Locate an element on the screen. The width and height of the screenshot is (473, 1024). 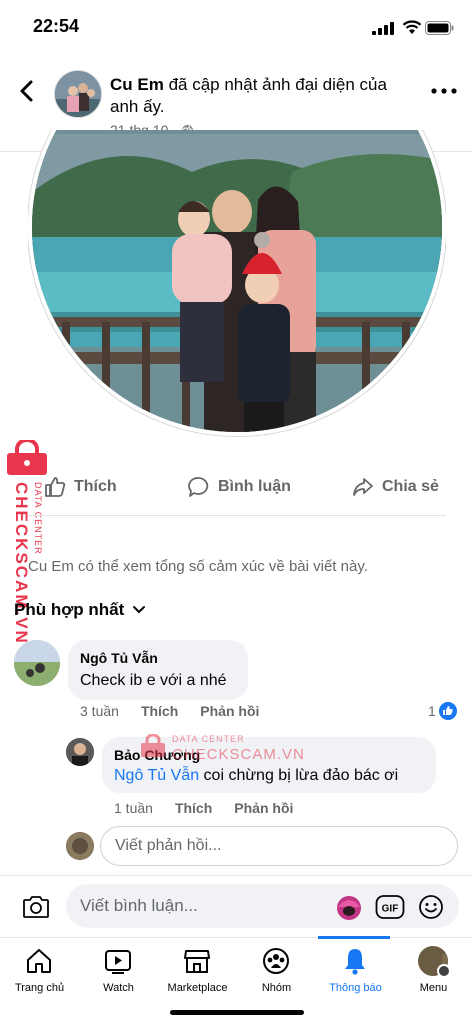
like-badge-icon is located at coordinates (447, 711).